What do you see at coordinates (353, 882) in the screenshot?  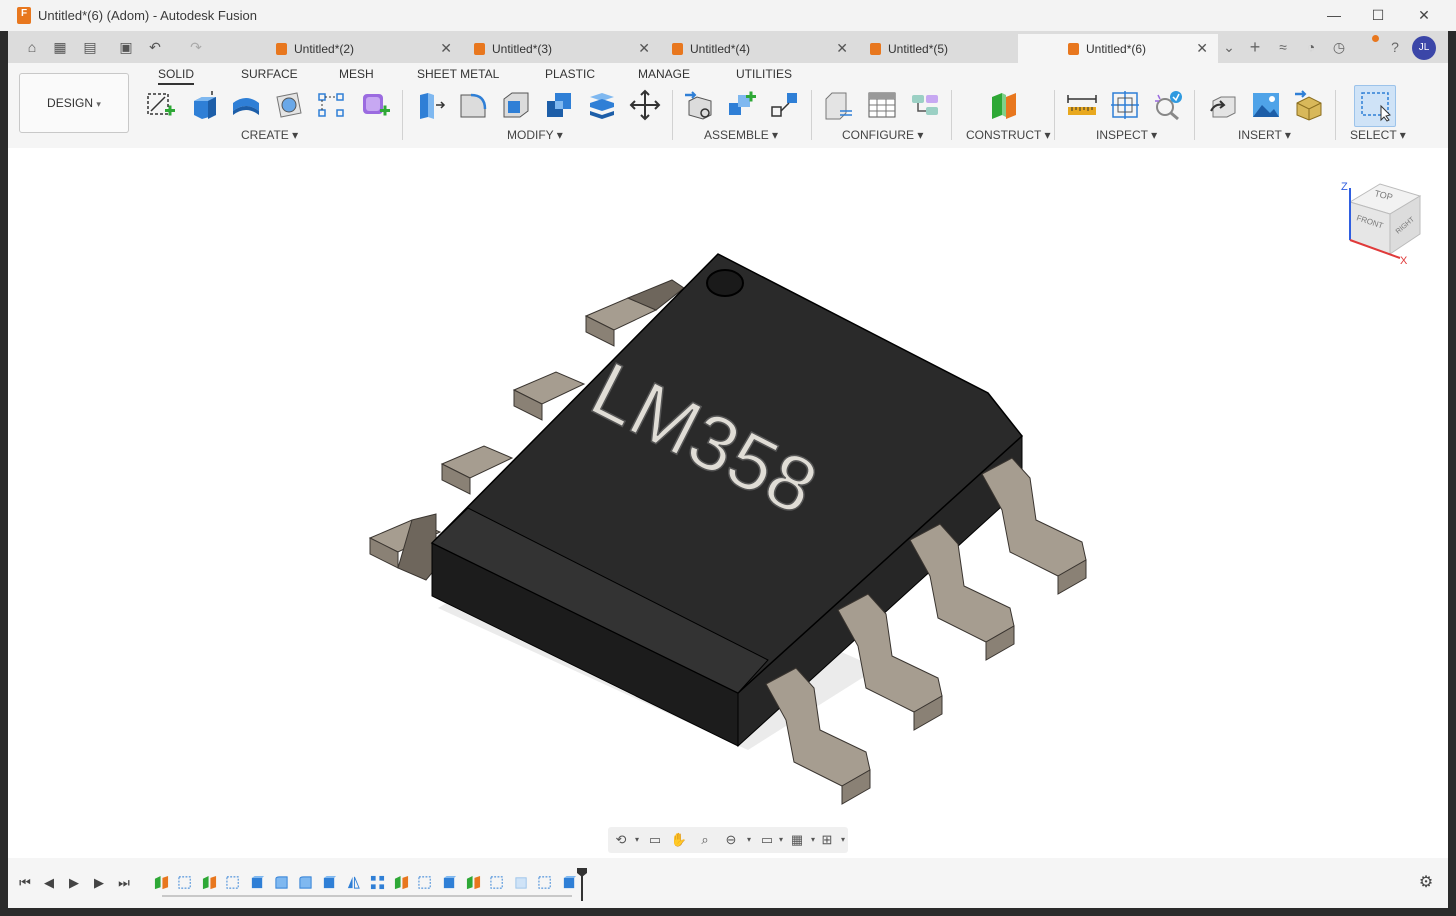 I see `timeline-feature-mirror-icon` at bounding box center [353, 882].